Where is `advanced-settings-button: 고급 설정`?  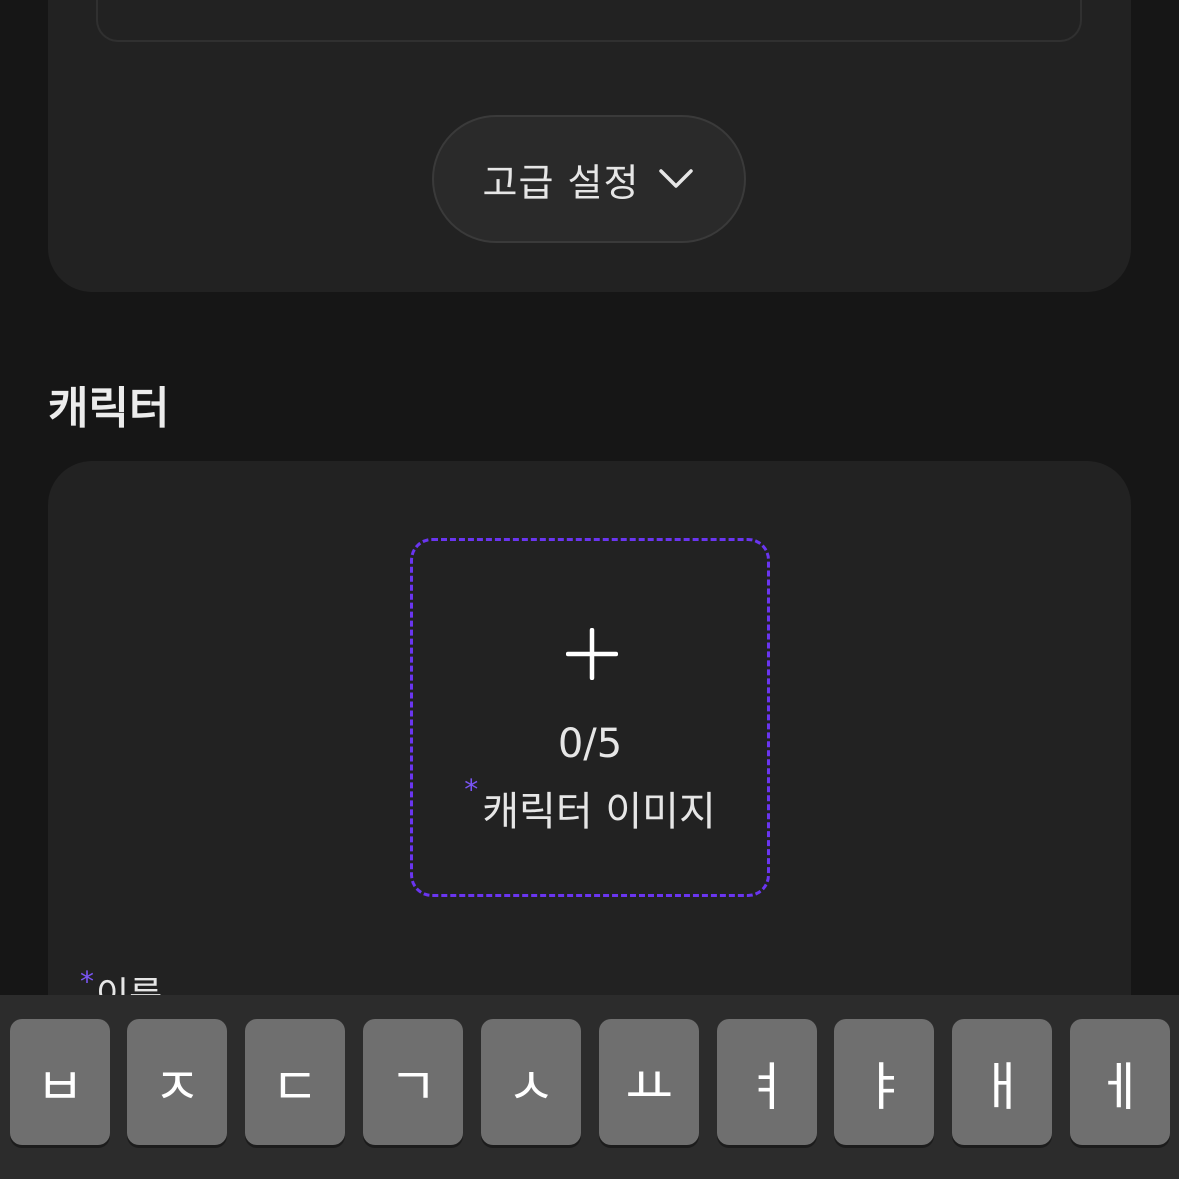 advanced-settings-button: 고급 설정 is located at coordinates (589, 179).